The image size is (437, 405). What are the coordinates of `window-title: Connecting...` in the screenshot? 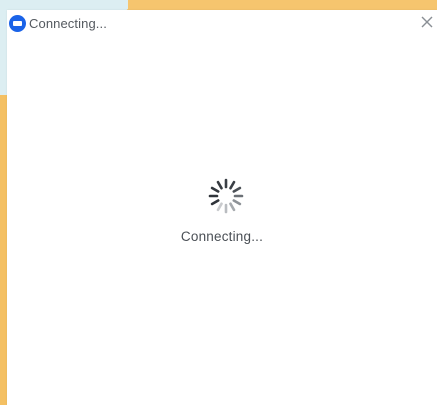 It's located at (68, 23).